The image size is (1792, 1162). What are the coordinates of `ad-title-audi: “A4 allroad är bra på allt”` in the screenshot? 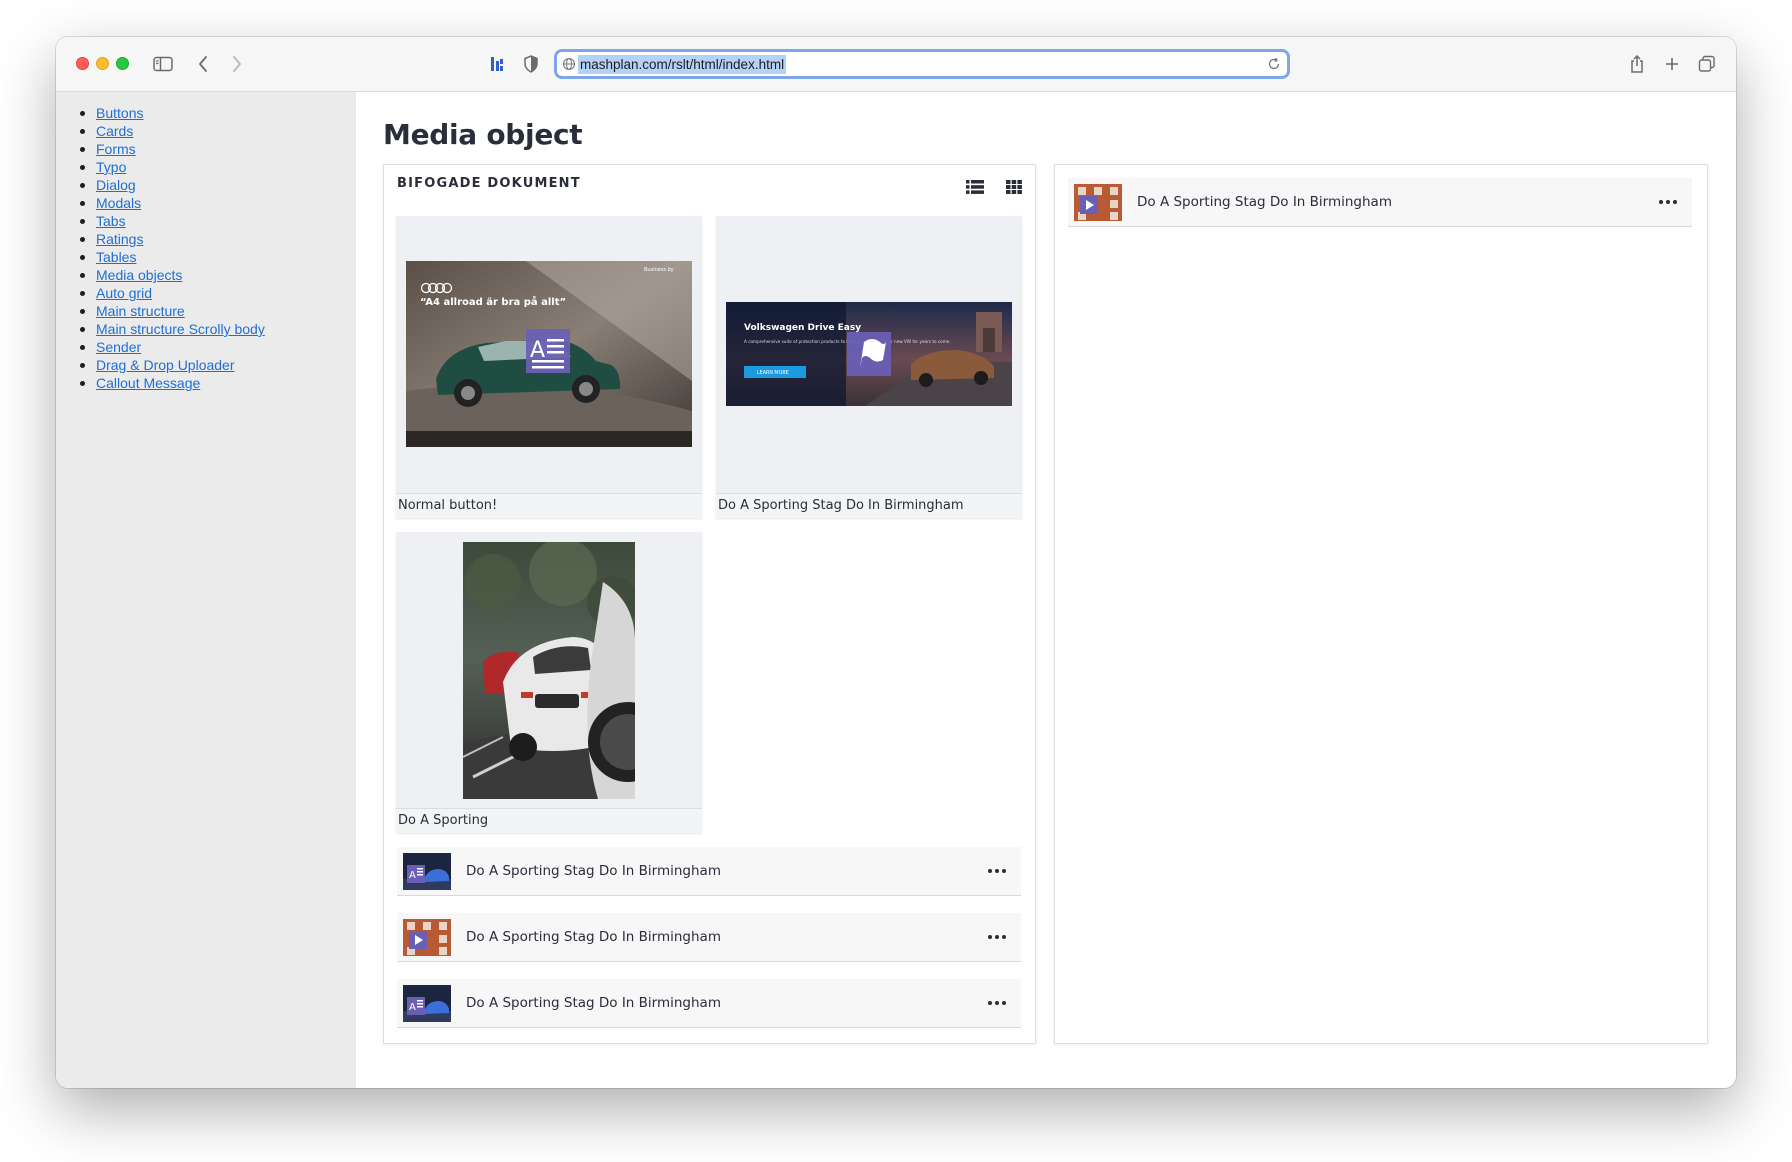 It's located at (493, 301).